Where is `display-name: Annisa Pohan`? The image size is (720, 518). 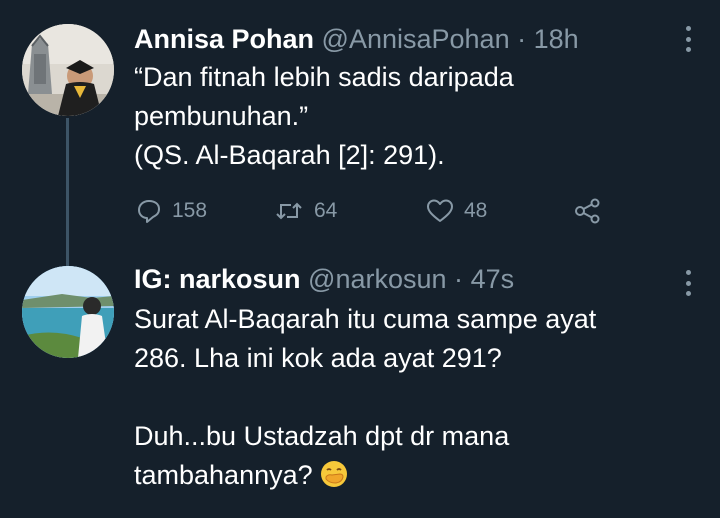 display-name: Annisa Pohan is located at coordinates (224, 39).